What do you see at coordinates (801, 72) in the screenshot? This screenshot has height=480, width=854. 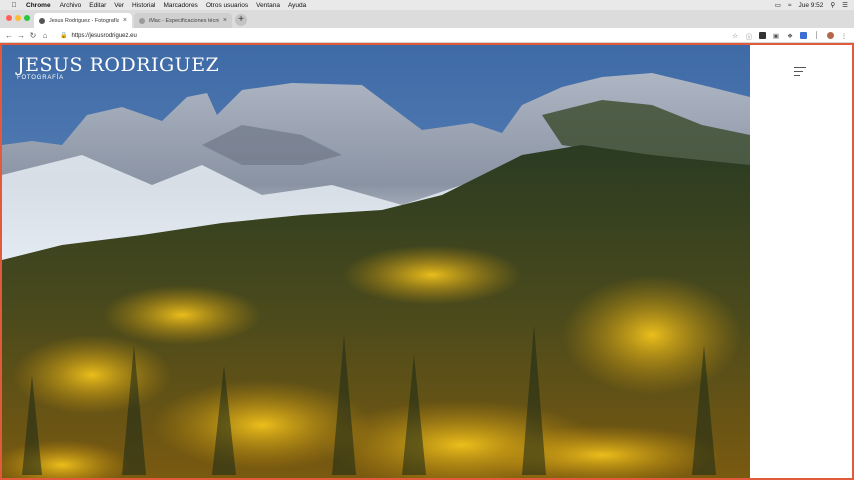 I see `hamburger-menu-icon` at bounding box center [801, 72].